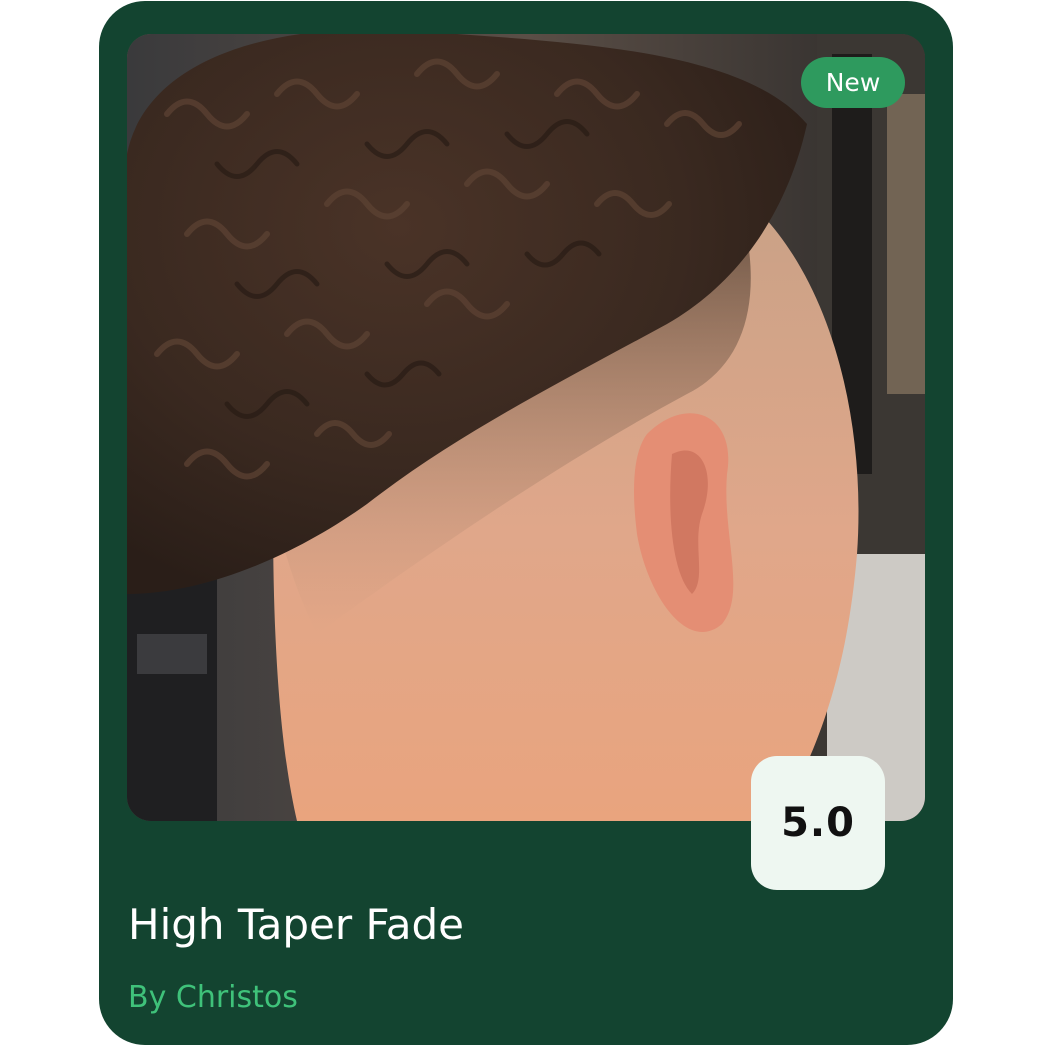  I want to click on haircut-title: High Taper Fade, so click(296, 925).